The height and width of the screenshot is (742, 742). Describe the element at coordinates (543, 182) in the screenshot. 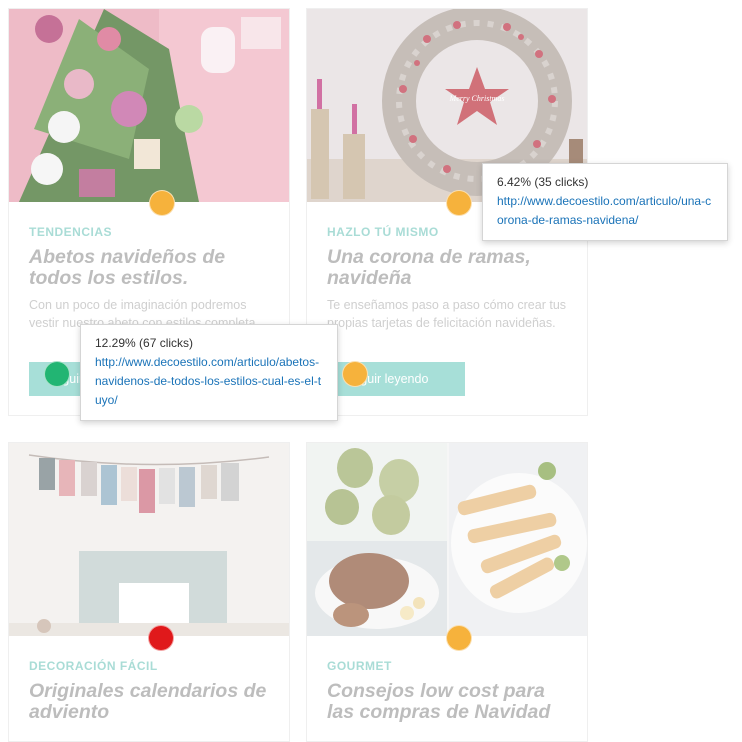

I see `tooltip-click-stat: 6.42% (35 clicks)` at that location.